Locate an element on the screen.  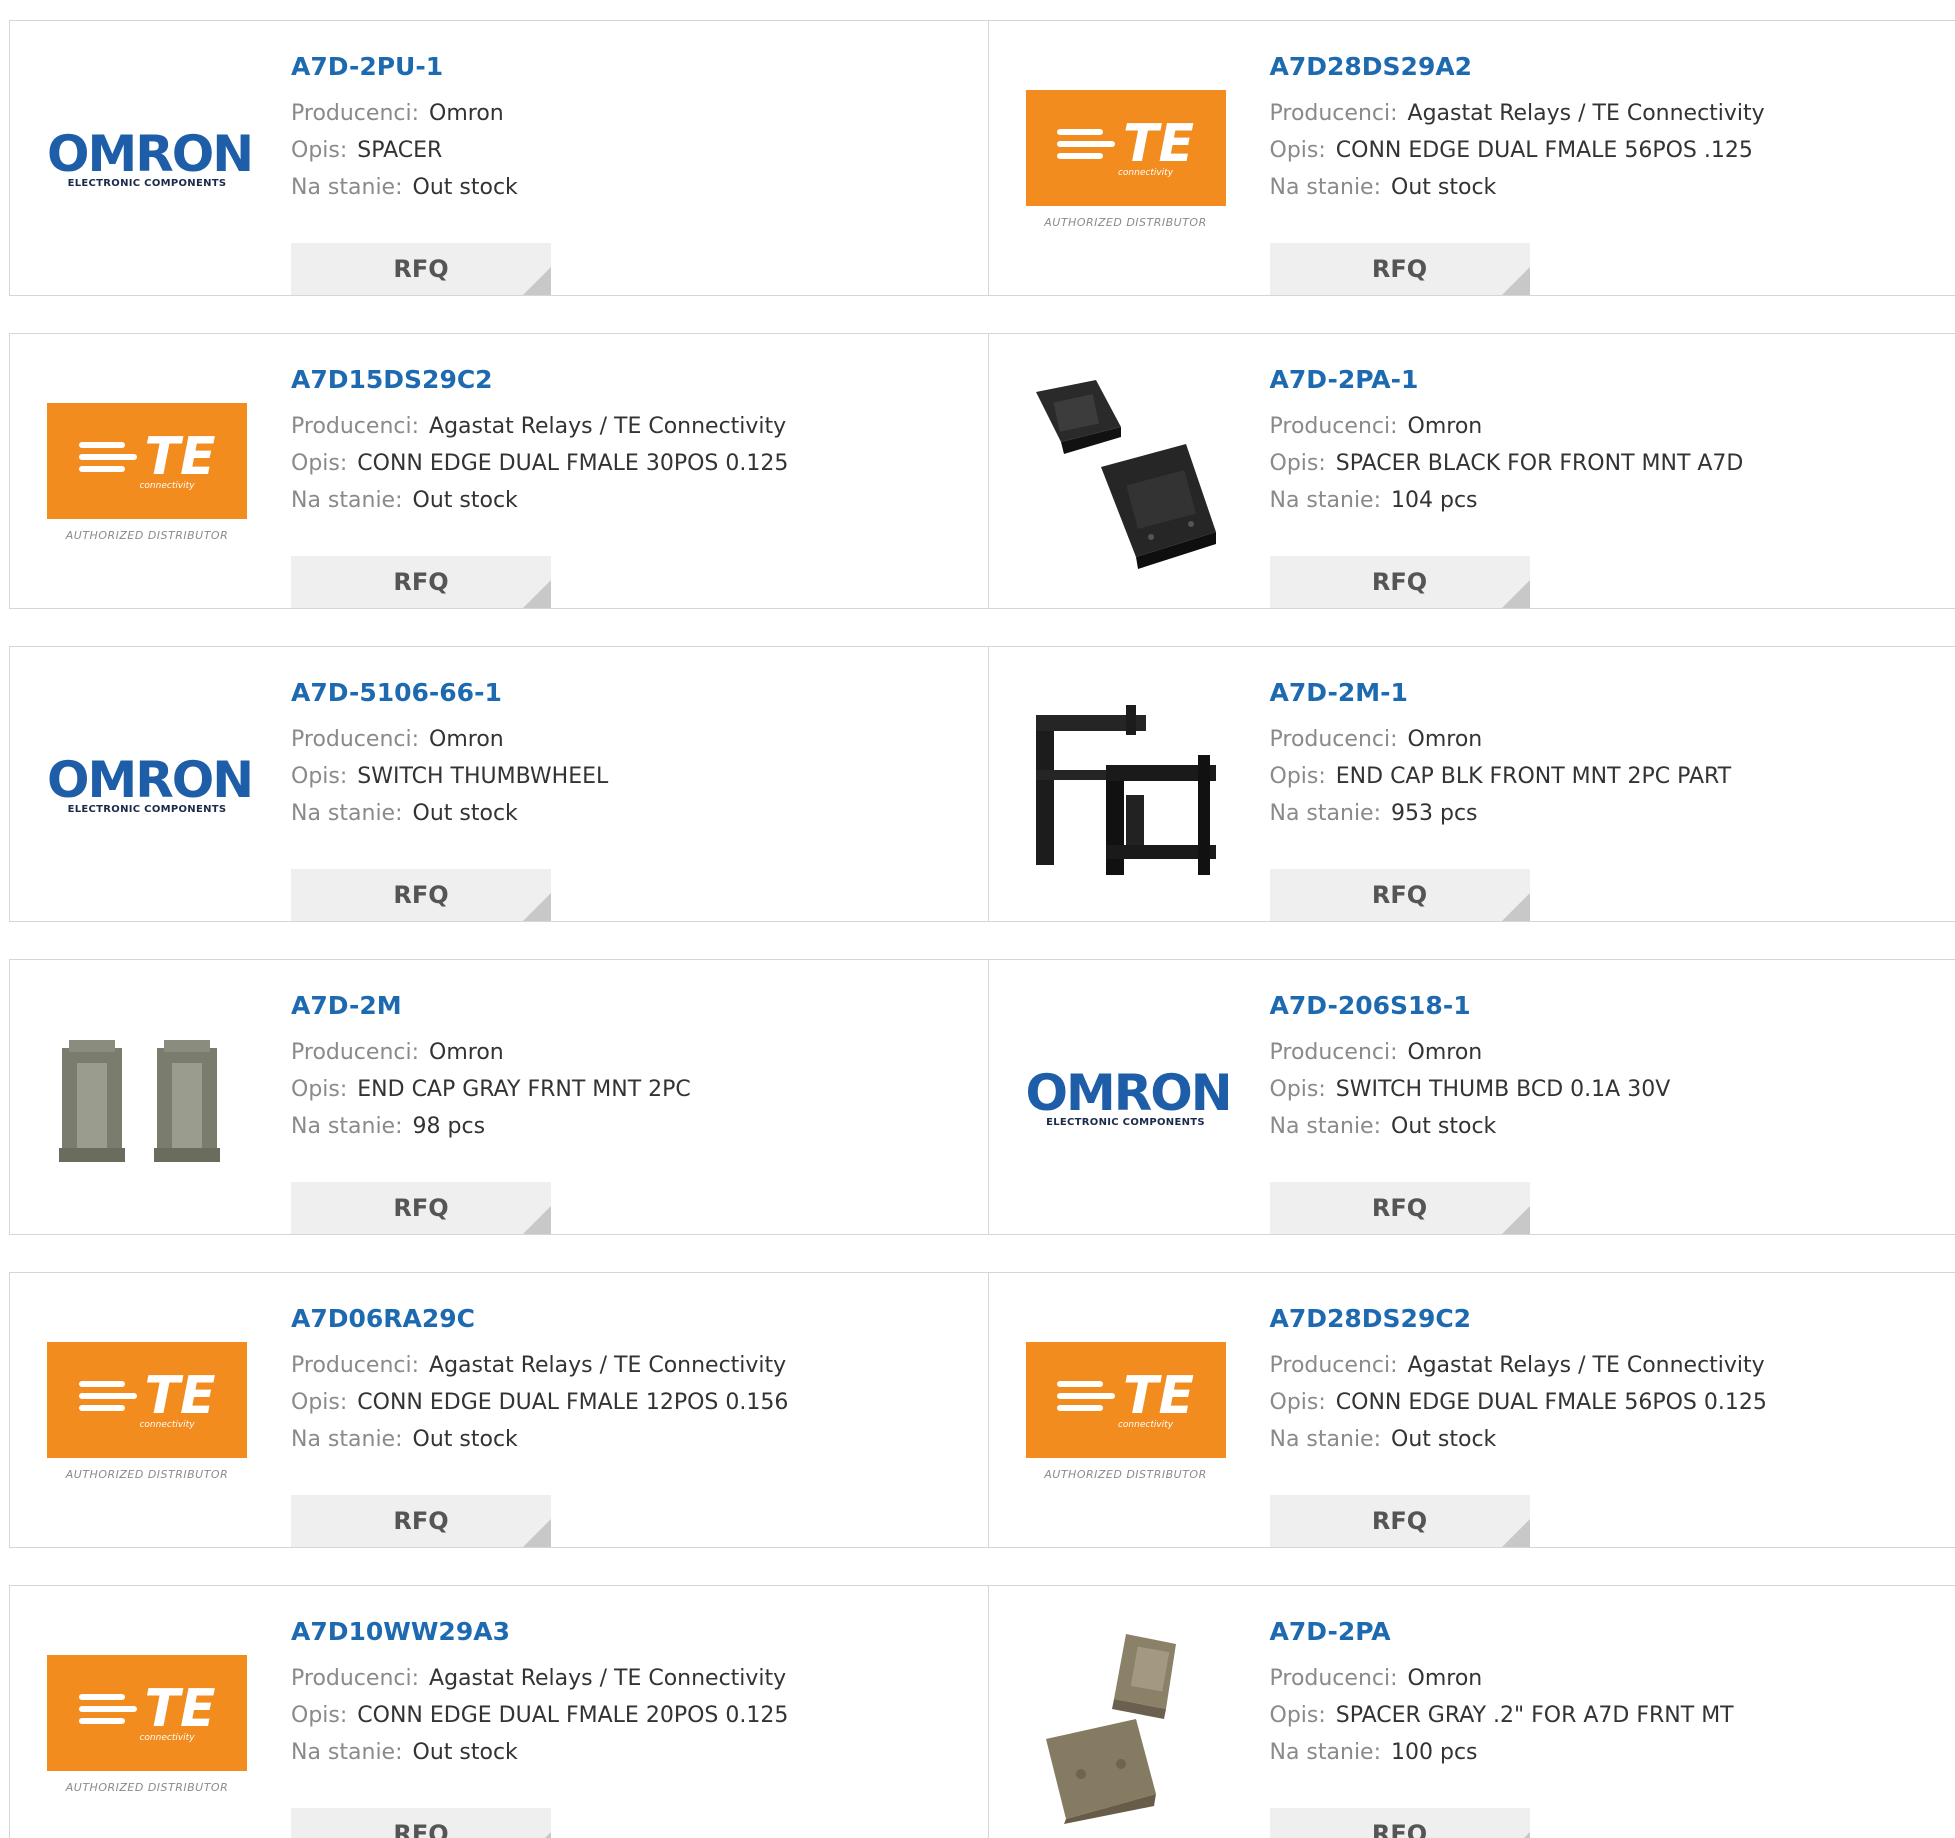
stock-row: Na stanie: 953 pcs is located at coordinates (1501, 813).